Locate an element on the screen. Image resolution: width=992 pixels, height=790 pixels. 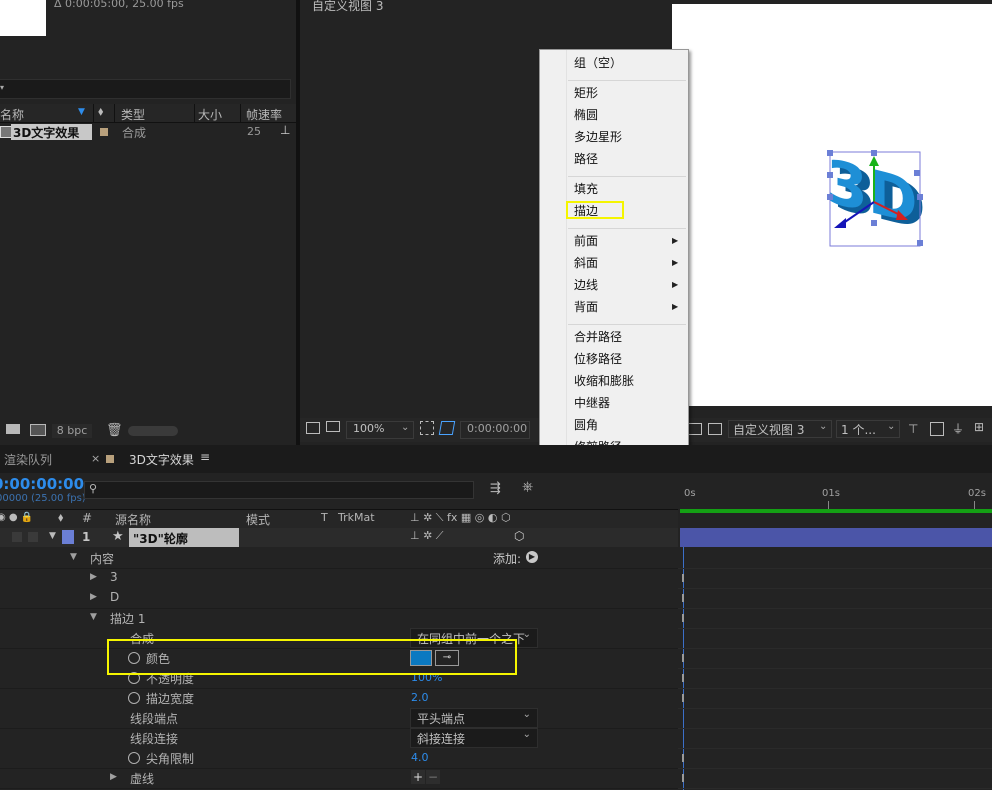
monitor-icon is located at coordinates (333, 426).